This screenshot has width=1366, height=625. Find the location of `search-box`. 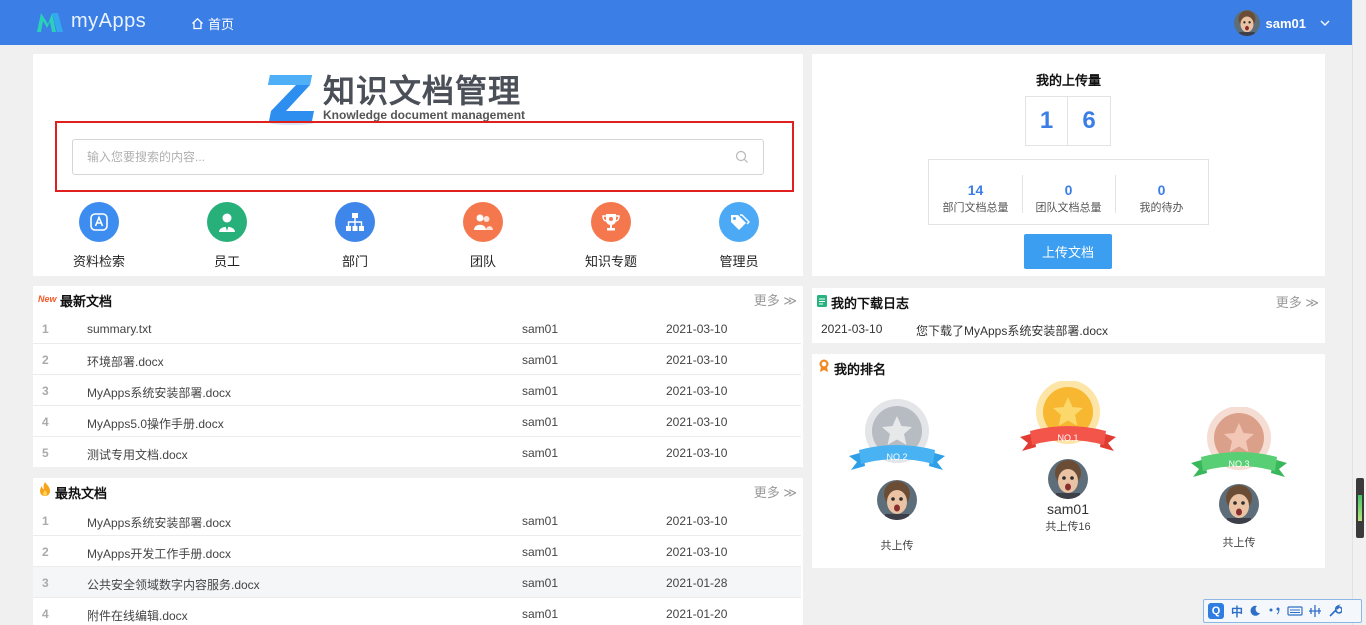

search-box is located at coordinates (418, 157).